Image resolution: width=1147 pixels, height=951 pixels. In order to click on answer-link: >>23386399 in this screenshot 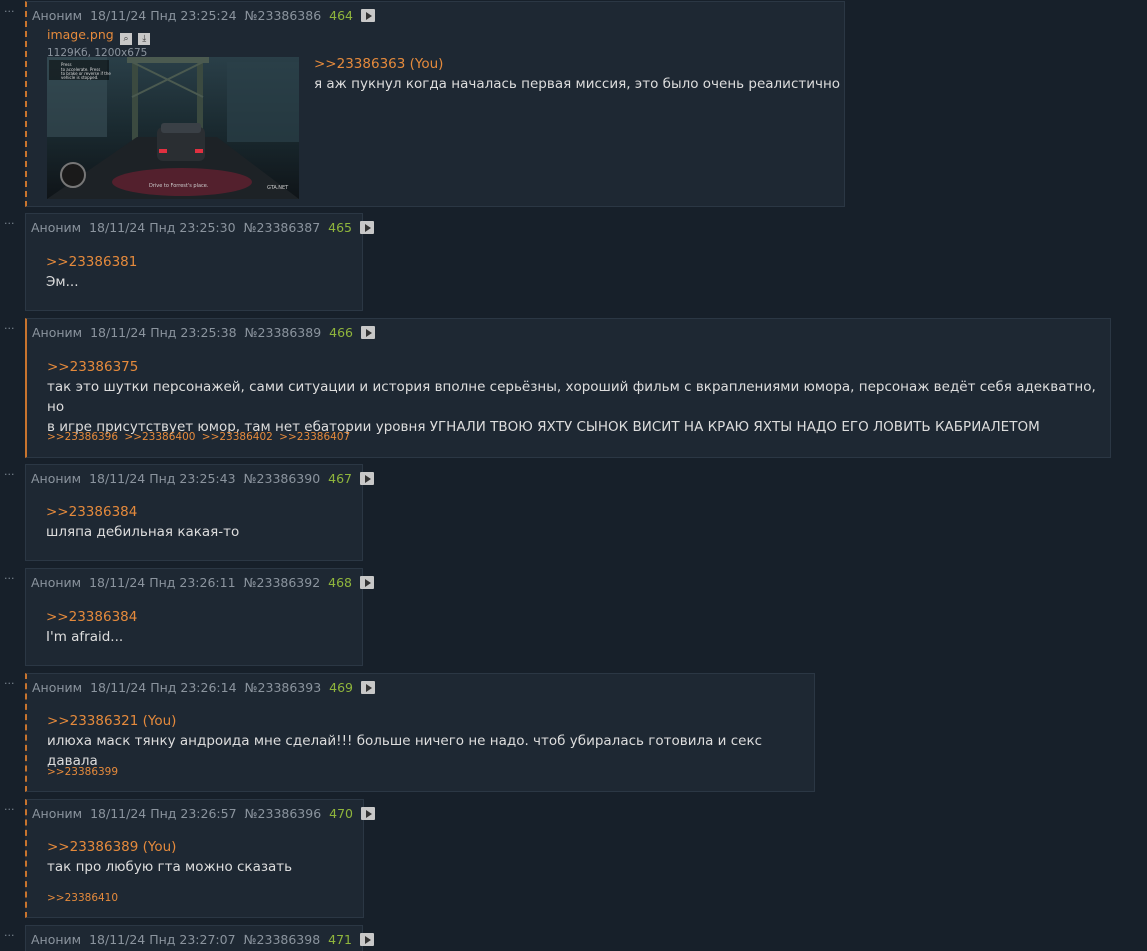, I will do `click(82, 772)`.